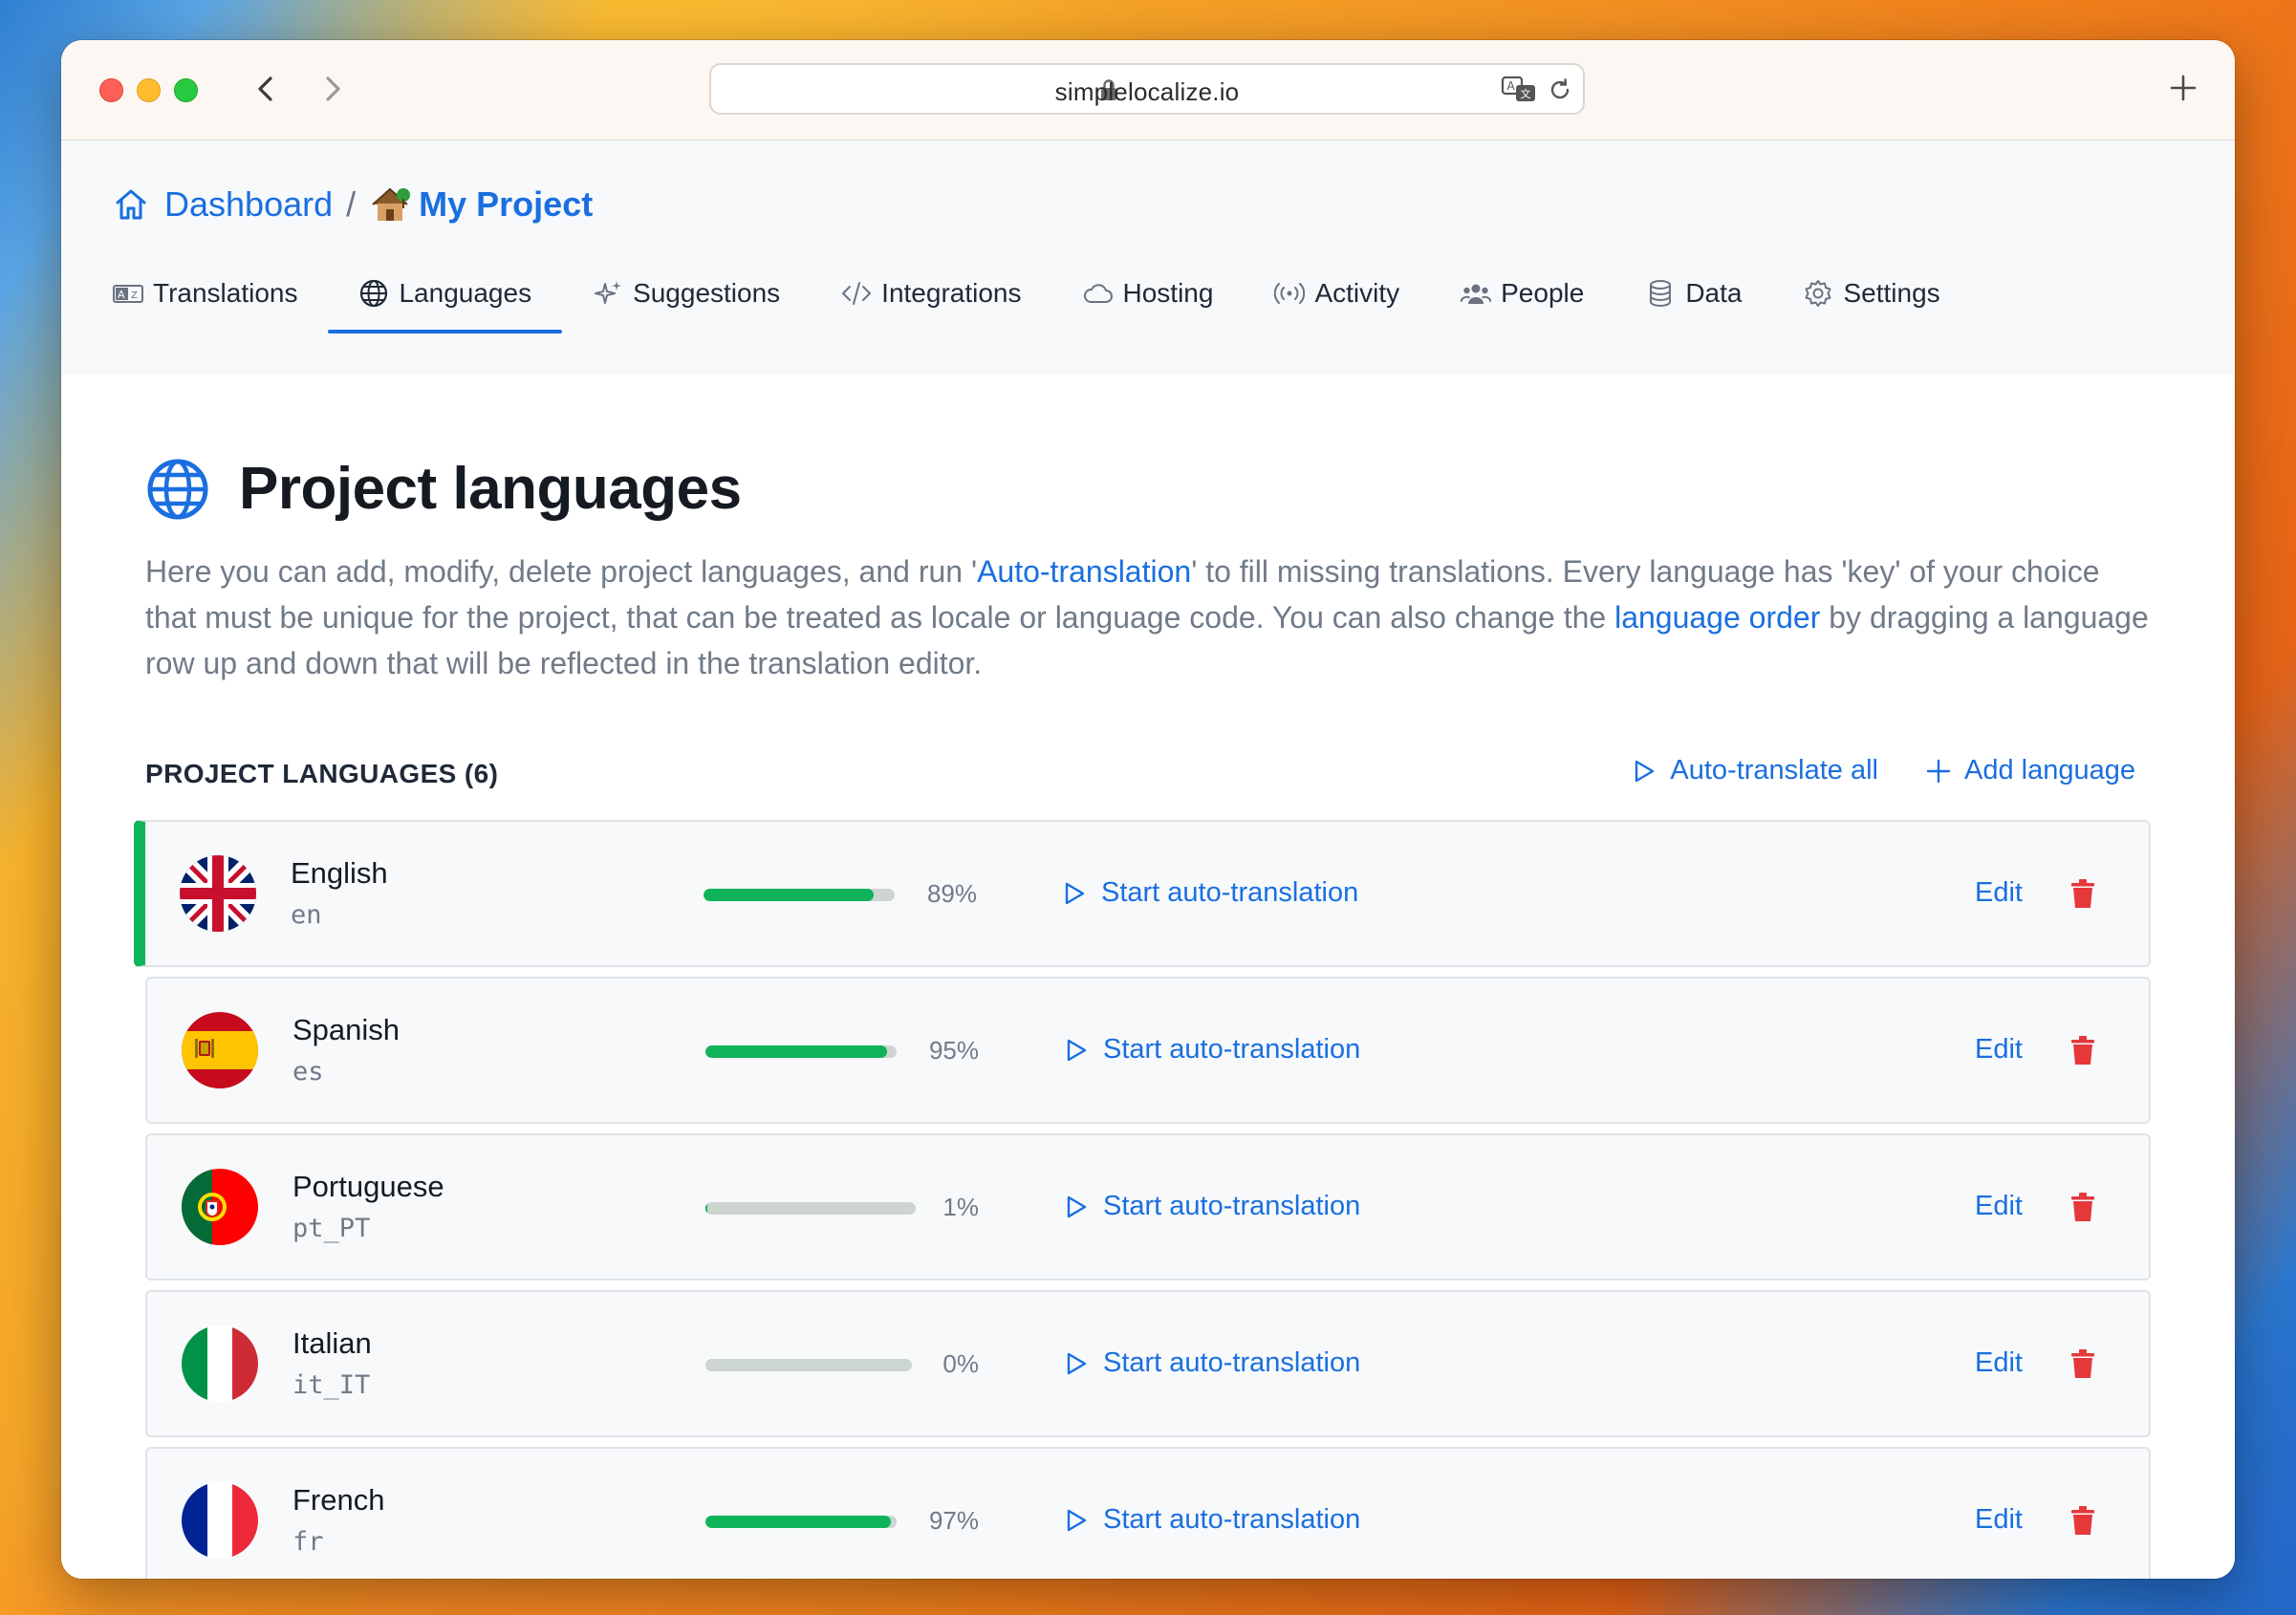 The height and width of the screenshot is (1615, 2296). Describe the element at coordinates (248, 204) in the screenshot. I see `breadcrumb-dashboard-link: Dashboard` at that location.